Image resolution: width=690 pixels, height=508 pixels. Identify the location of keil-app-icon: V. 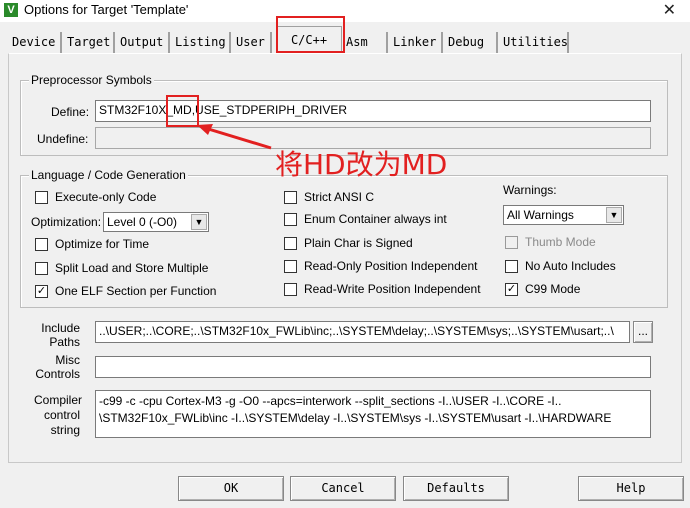
(11, 10).